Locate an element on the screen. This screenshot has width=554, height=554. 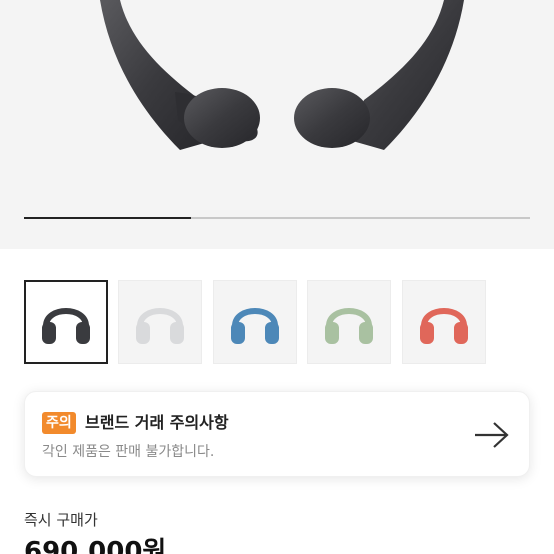
brand-trade-notice-card: 주의 브랜드 거래 주의사항 각인 제품은 판매 불가합니다. is located at coordinates (277, 434).